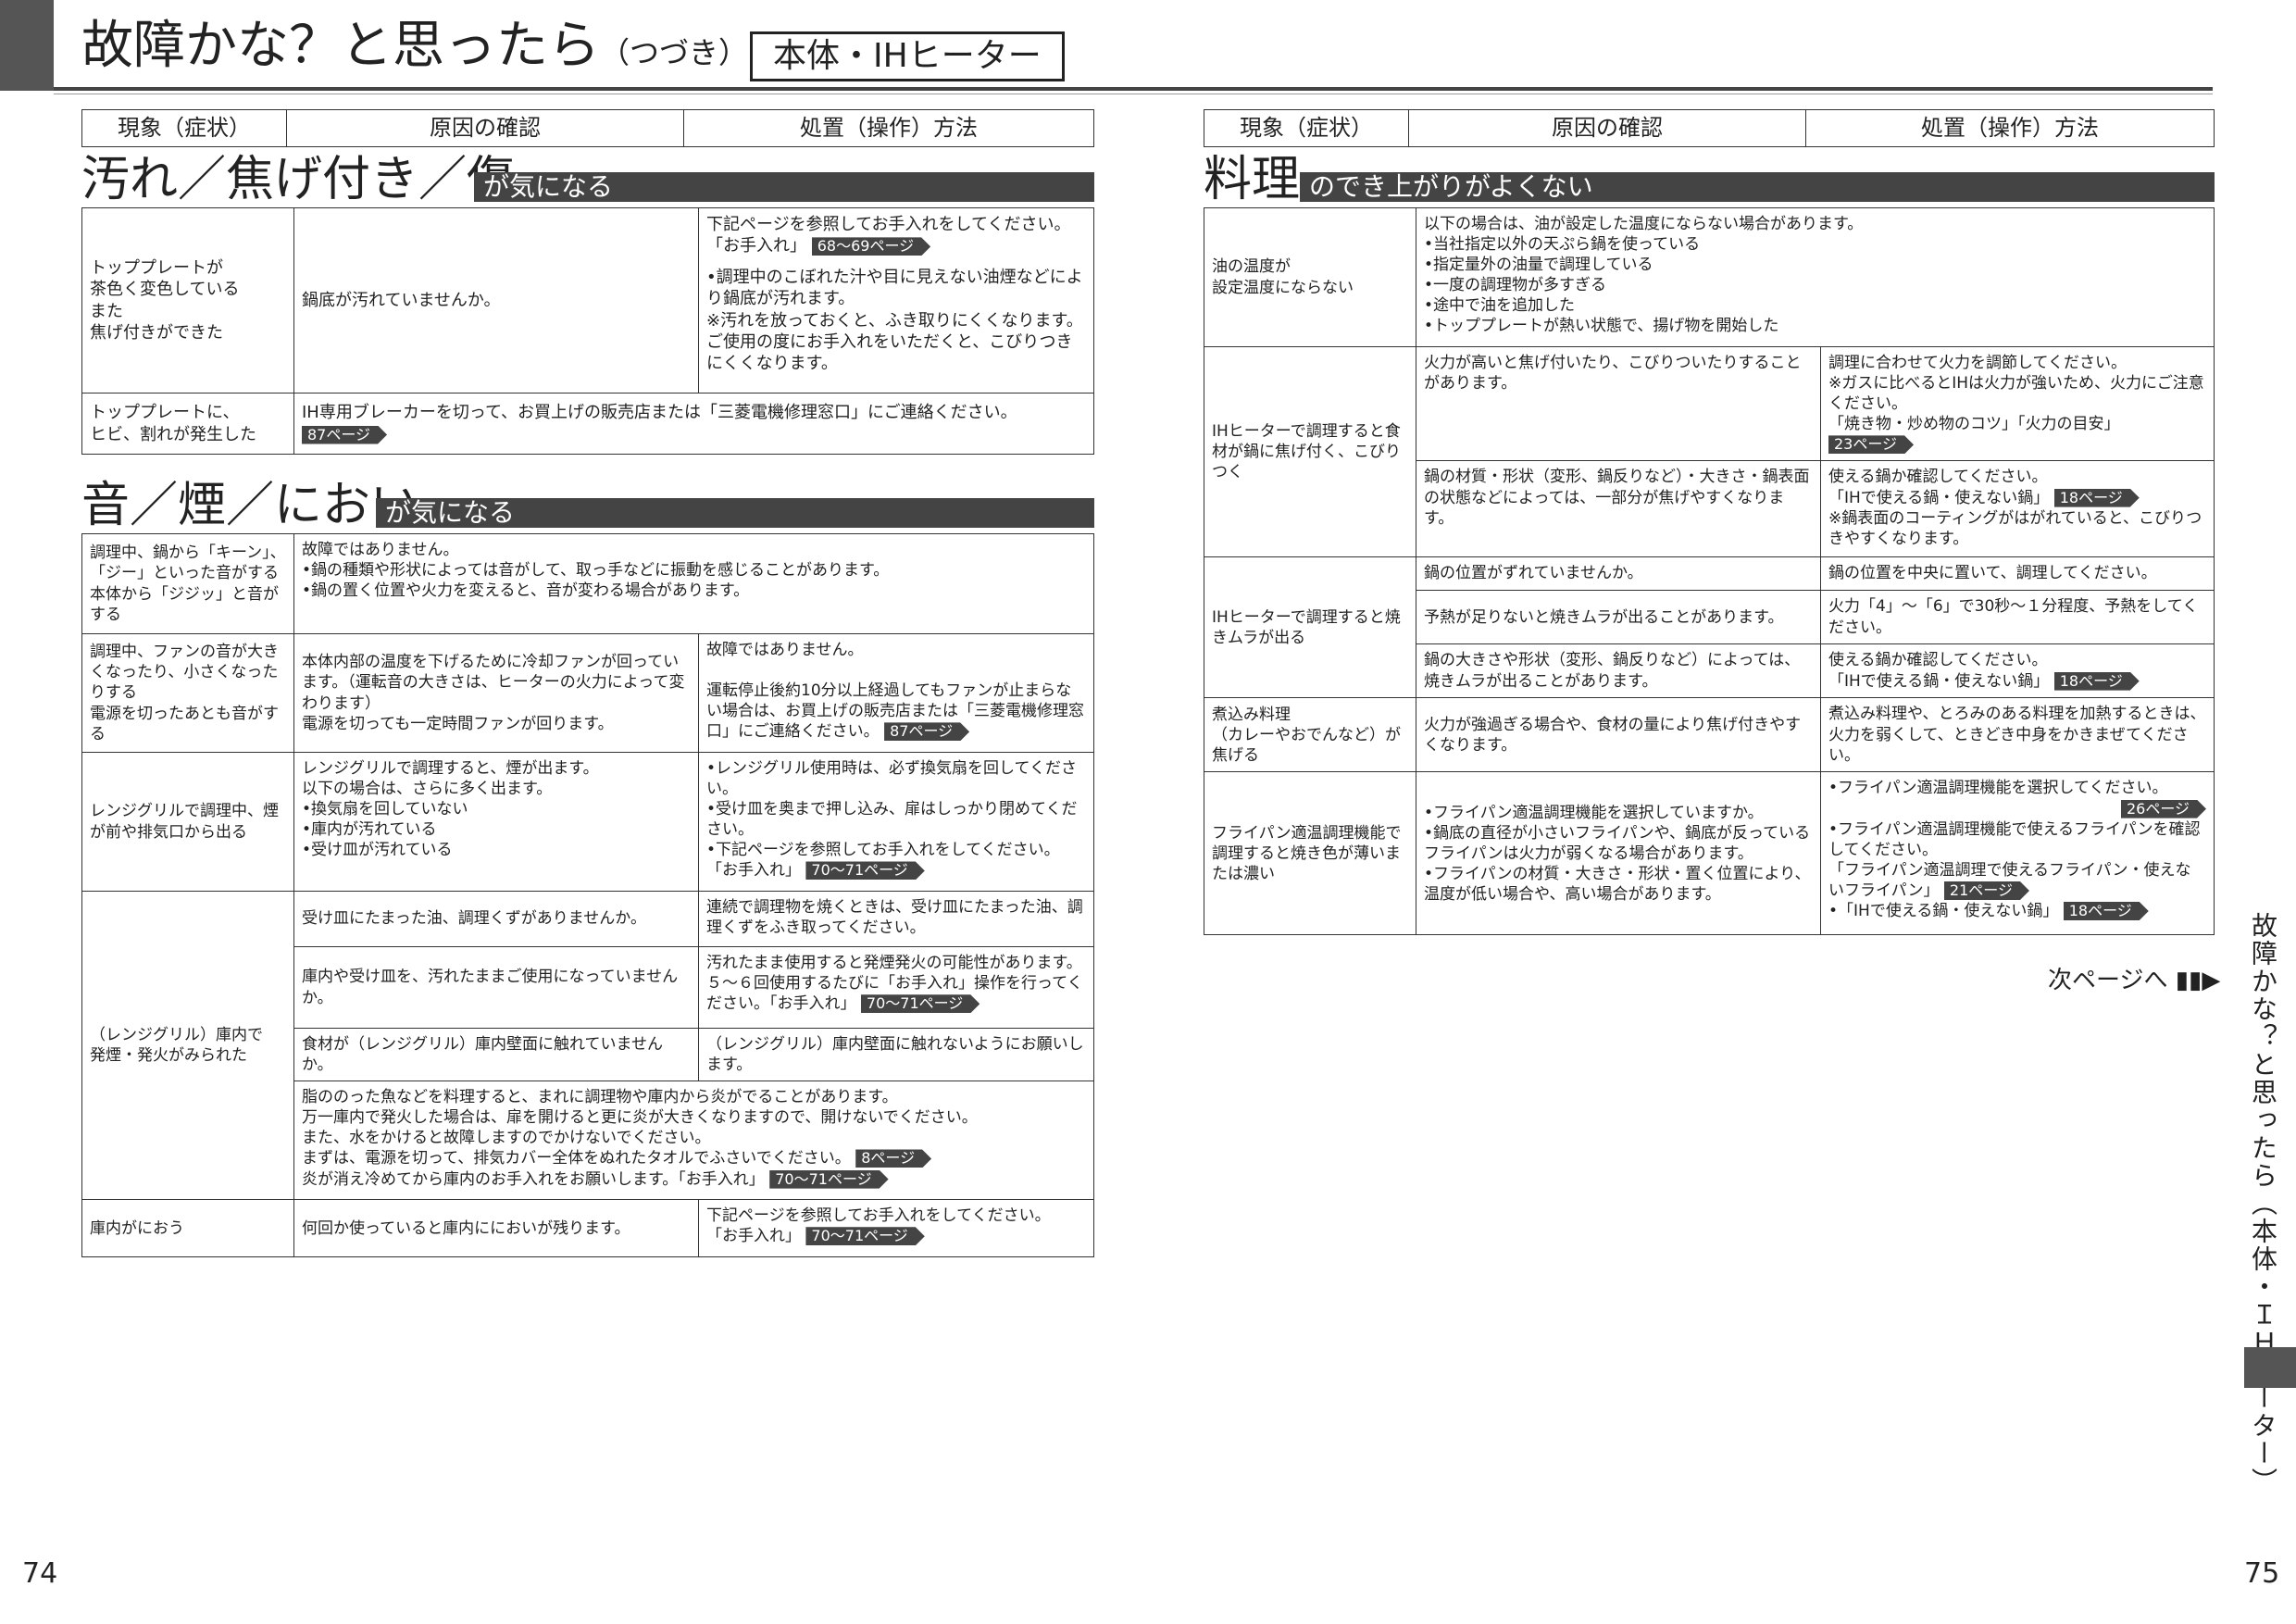  I want to click on page-ref: 68～69ページ, so click(871, 246).